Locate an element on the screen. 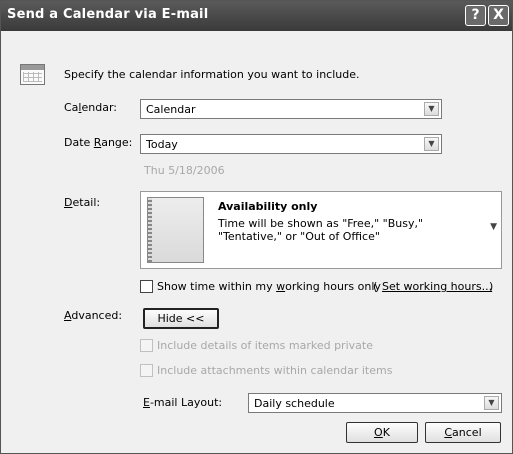  advanced-label: Advanced: is located at coordinates (93, 315).